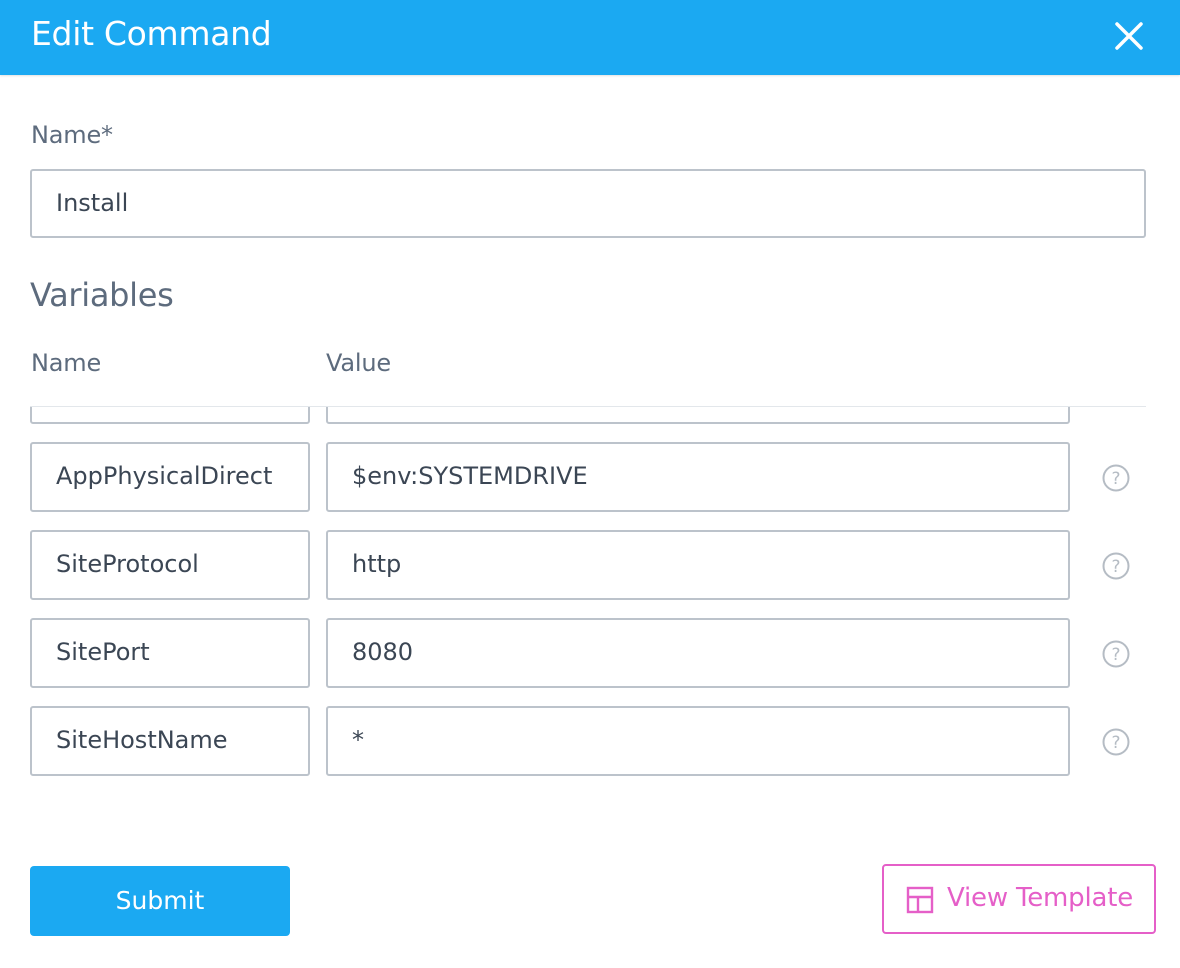 This screenshot has width=1180, height=968. What do you see at coordinates (102, 295) in the screenshot?
I see `variables-heading: Variables` at bounding box center [102, 295].